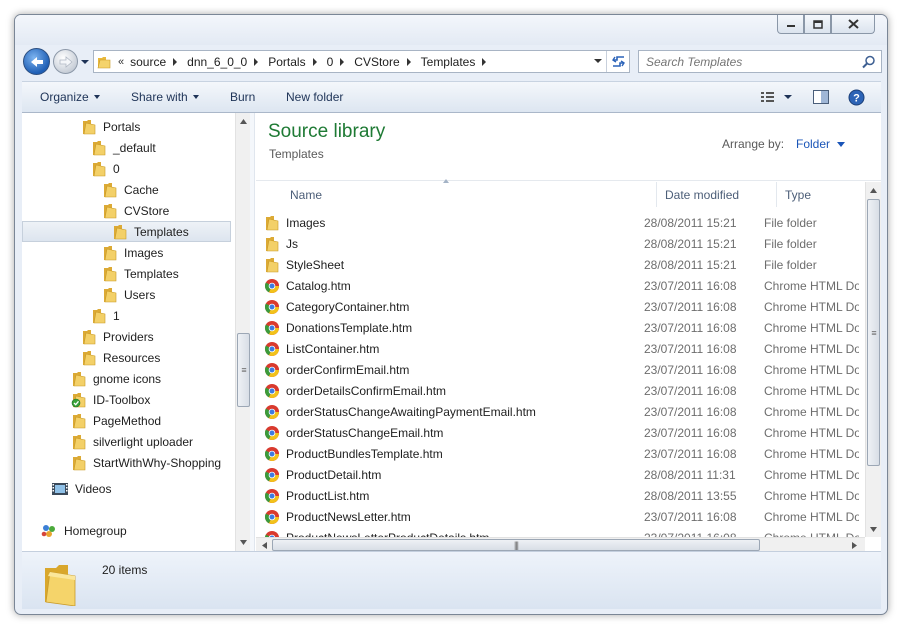 This screenshot has width=901, height=631. What do you see at coordinates (128, 294) in the screenshot?
I see `nav-tree-item: Users` at bounding box center [128, 294].